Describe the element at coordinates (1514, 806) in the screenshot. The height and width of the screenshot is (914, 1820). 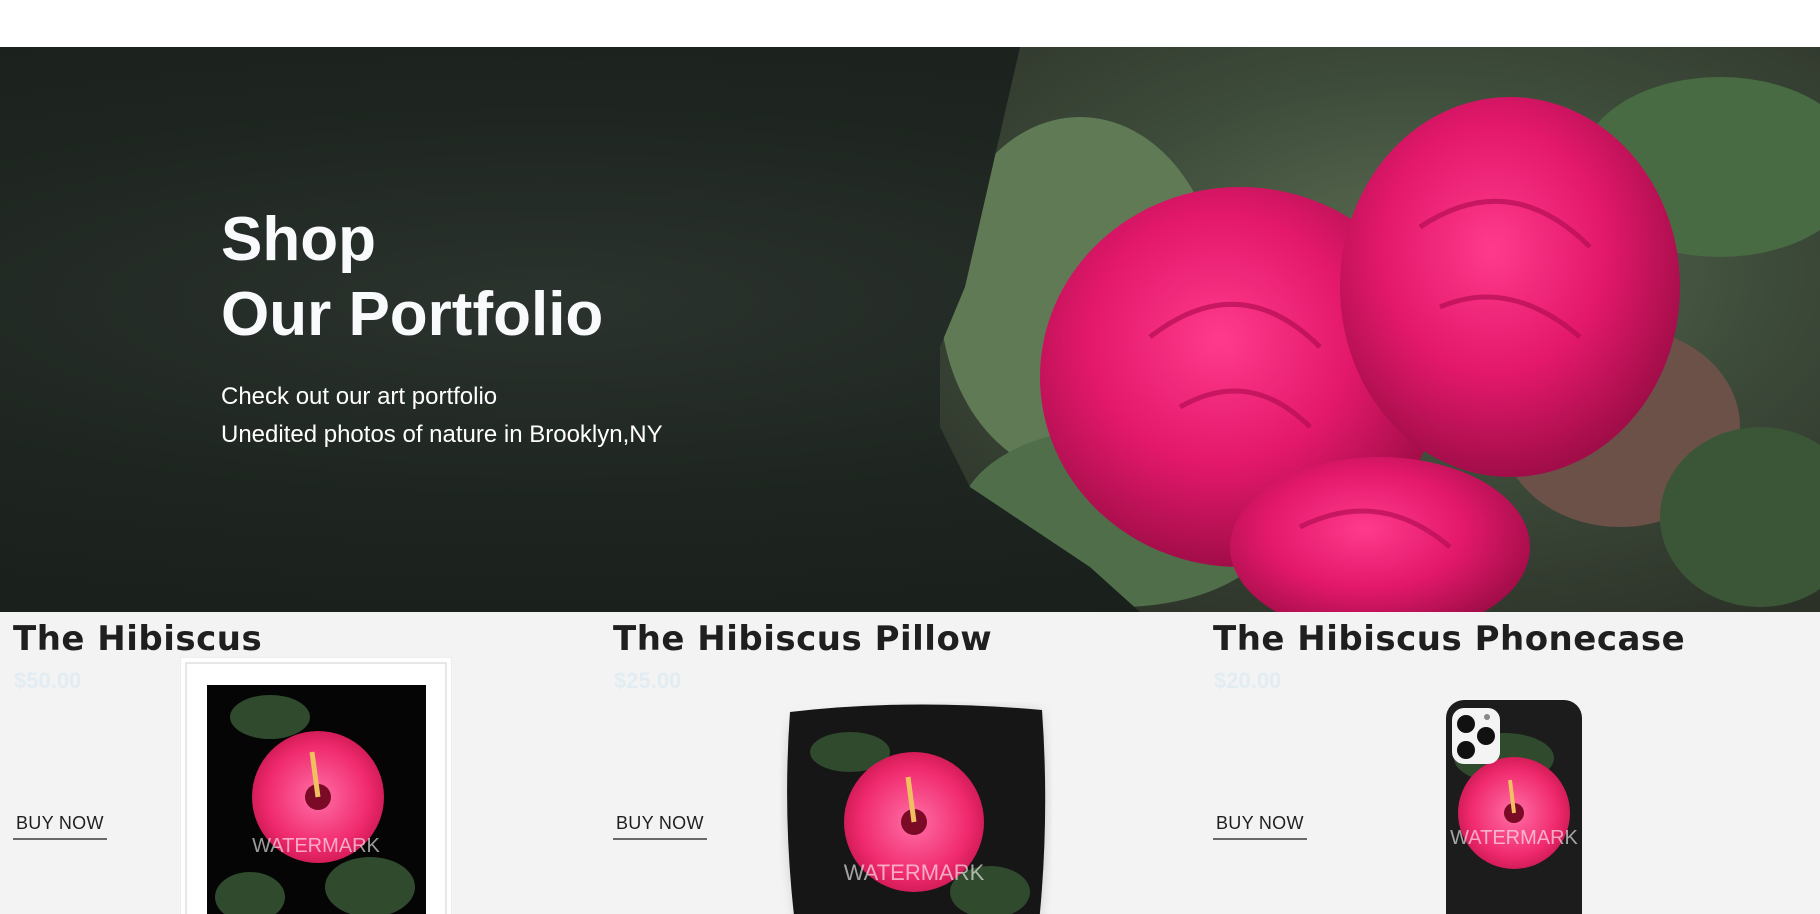
I see `phonecase-image: WATERMARK` at that location.